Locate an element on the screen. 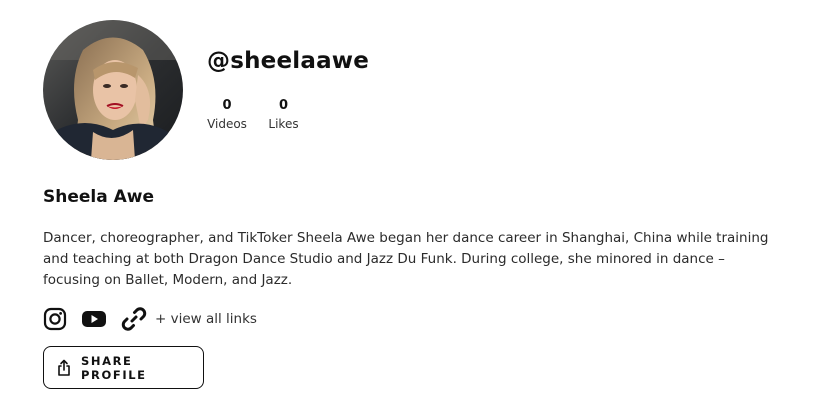 Image resolution: width=823 pixels, height=408 pixels. profile-photo is located at coordinates (113, 90).